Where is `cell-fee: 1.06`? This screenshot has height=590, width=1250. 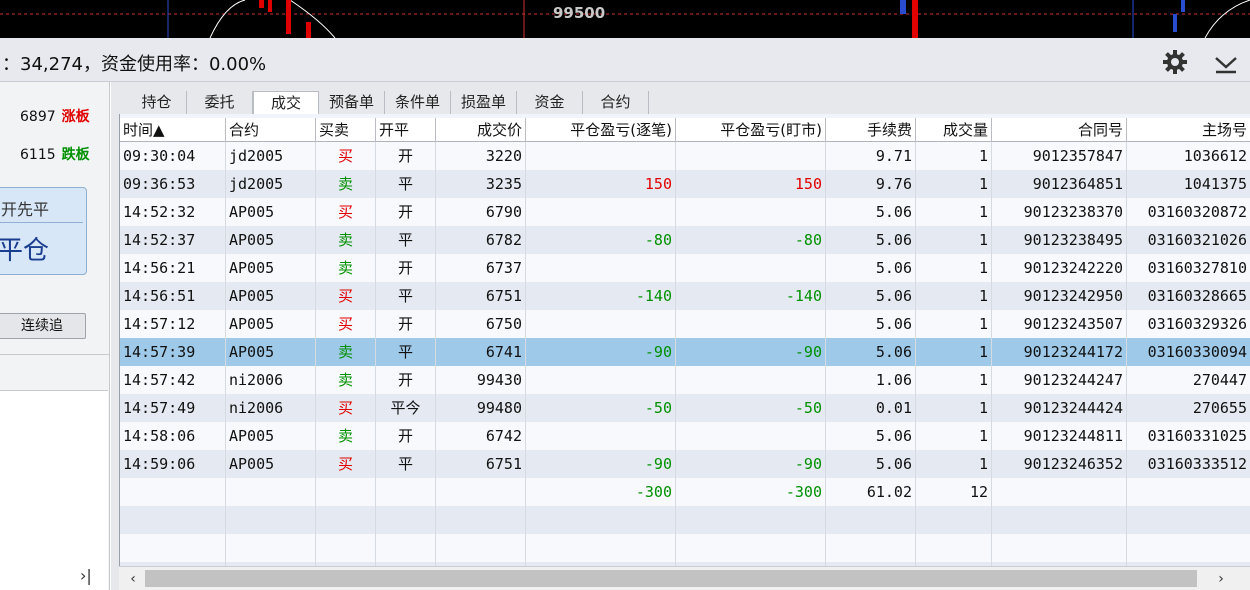 cell-fee: 1.06 is located at coordinates (871, 380).